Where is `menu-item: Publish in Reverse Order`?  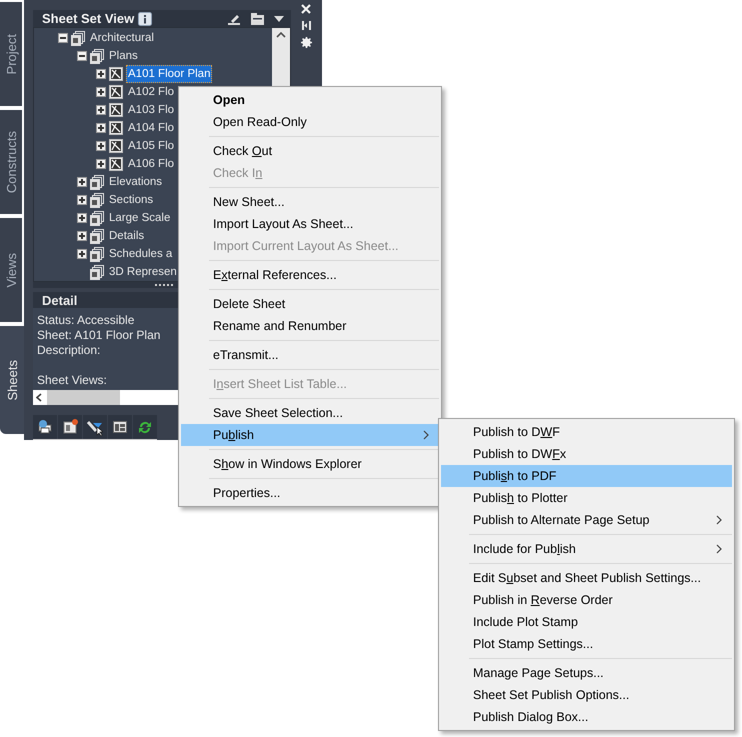 menu-item: Publish in Reverse Order is located at coordinates (586, 600).